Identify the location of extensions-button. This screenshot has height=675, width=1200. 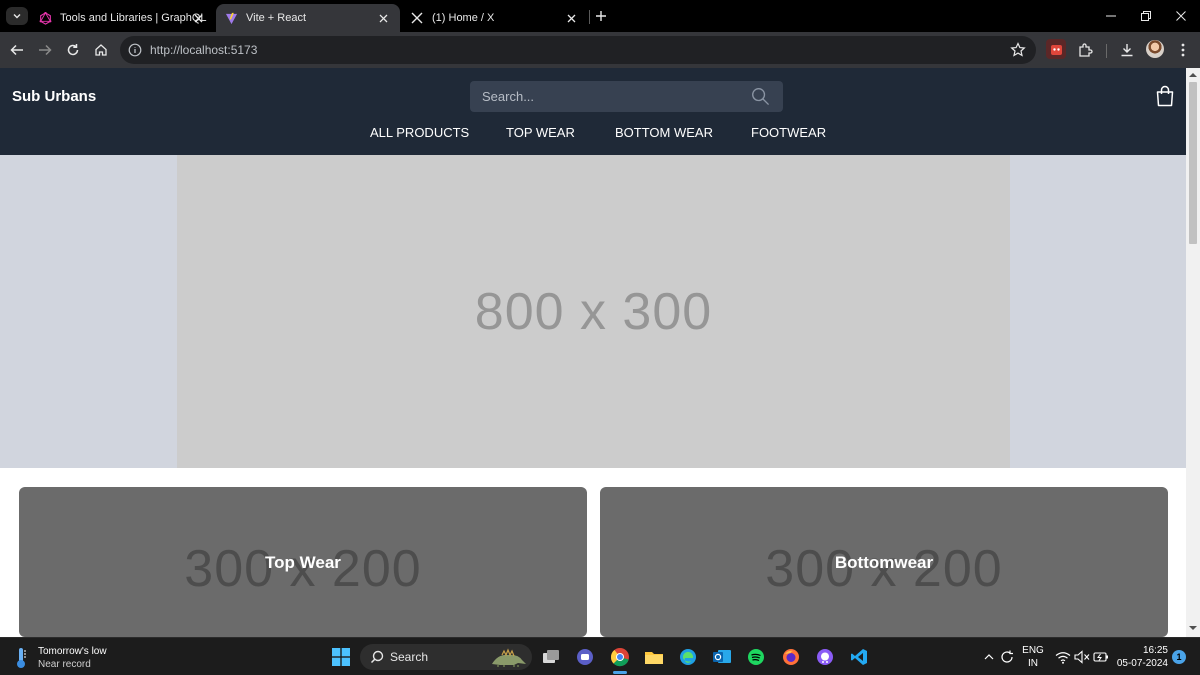
(1085, 50).